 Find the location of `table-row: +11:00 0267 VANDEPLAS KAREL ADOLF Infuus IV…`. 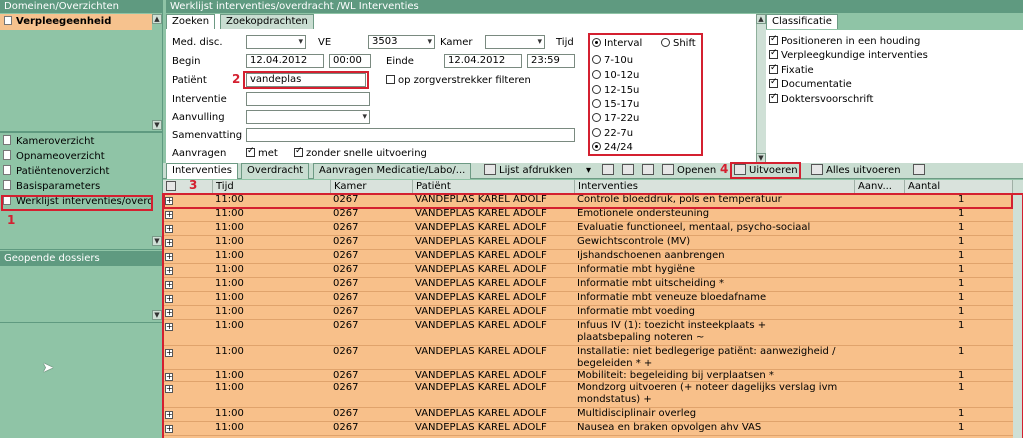

table-row: +11:00 0267 VANDEPLAS KAREL ADOLF Infuus IV… is located at coordinates (588, 333).